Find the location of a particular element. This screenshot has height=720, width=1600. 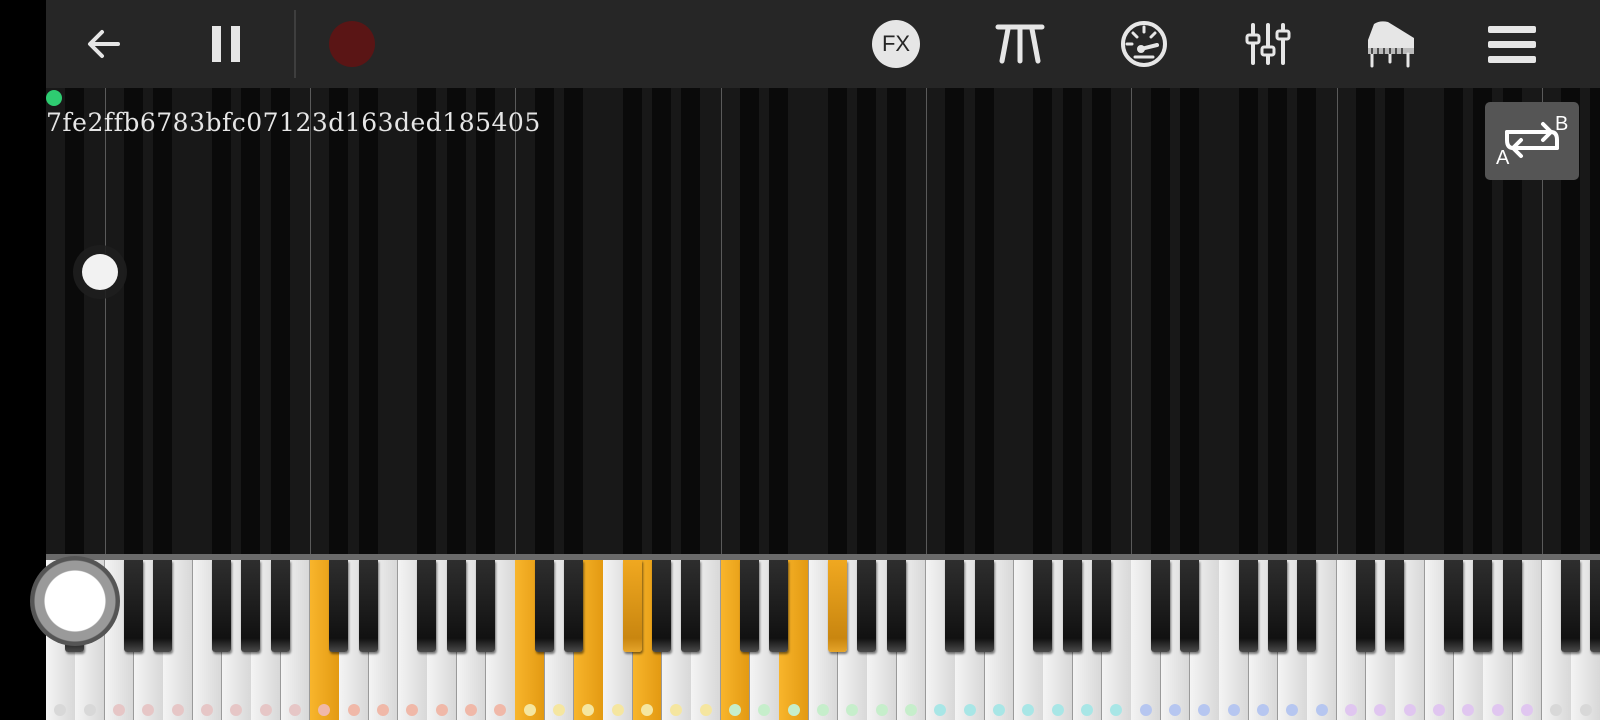

fx-label: FX is located at coordinates (896, 43).